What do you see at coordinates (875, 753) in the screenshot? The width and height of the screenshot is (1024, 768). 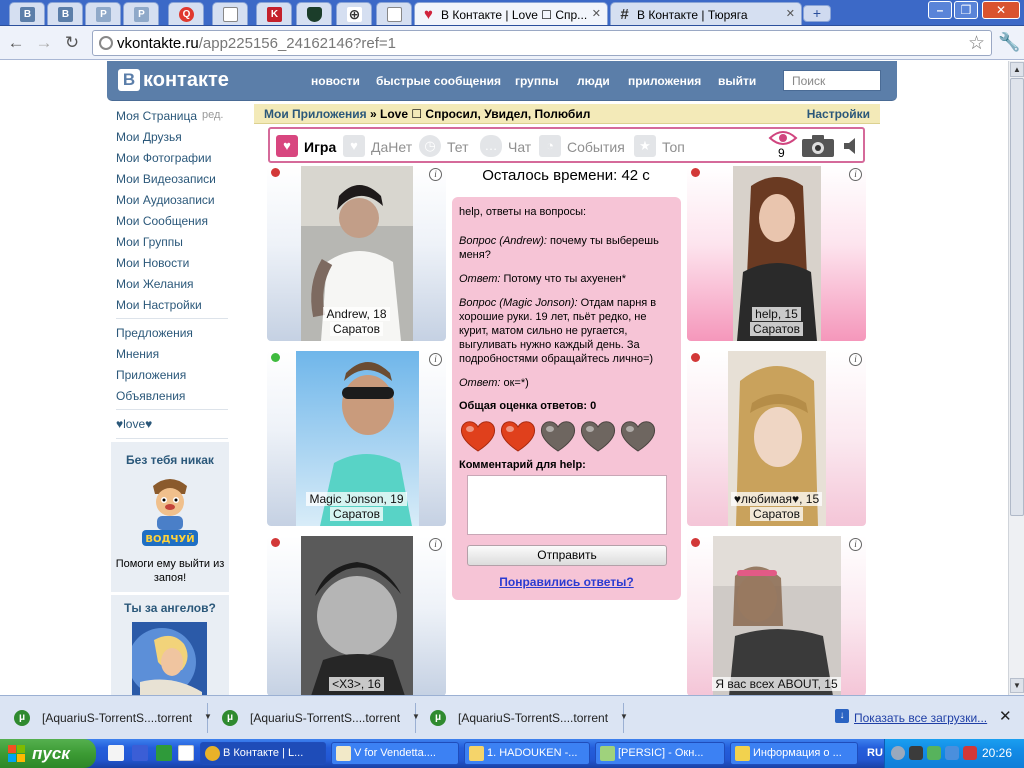 I see `language-indicator: RU` at bounding box center [875, 753].